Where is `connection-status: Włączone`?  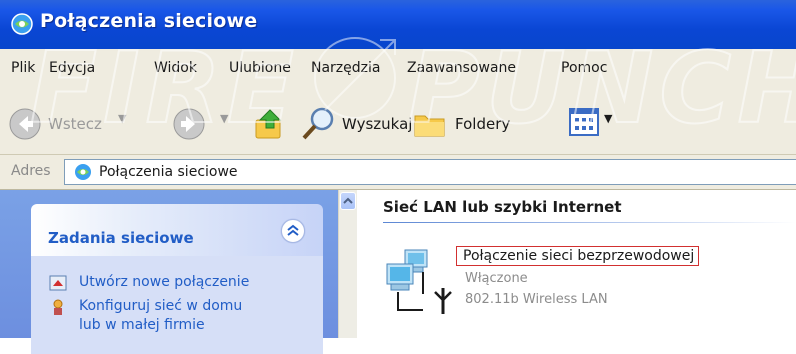 connection-status: Włączone is located at coordinates (496, 278).